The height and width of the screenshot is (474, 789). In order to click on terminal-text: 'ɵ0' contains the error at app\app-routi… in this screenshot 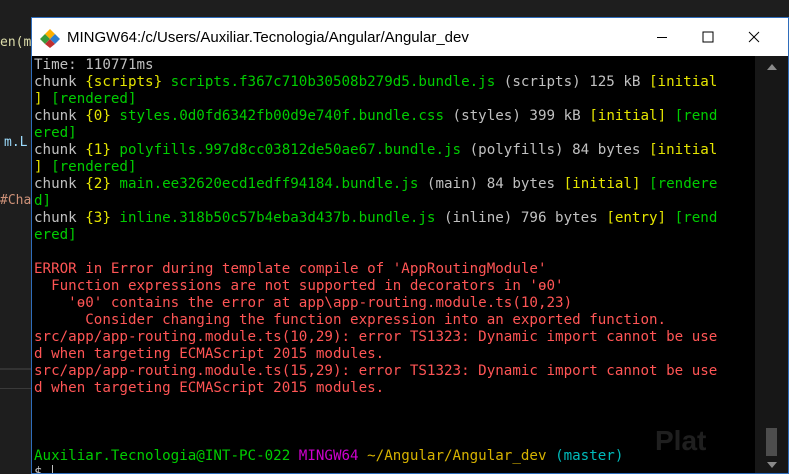, I will do `click(303, 303)`.